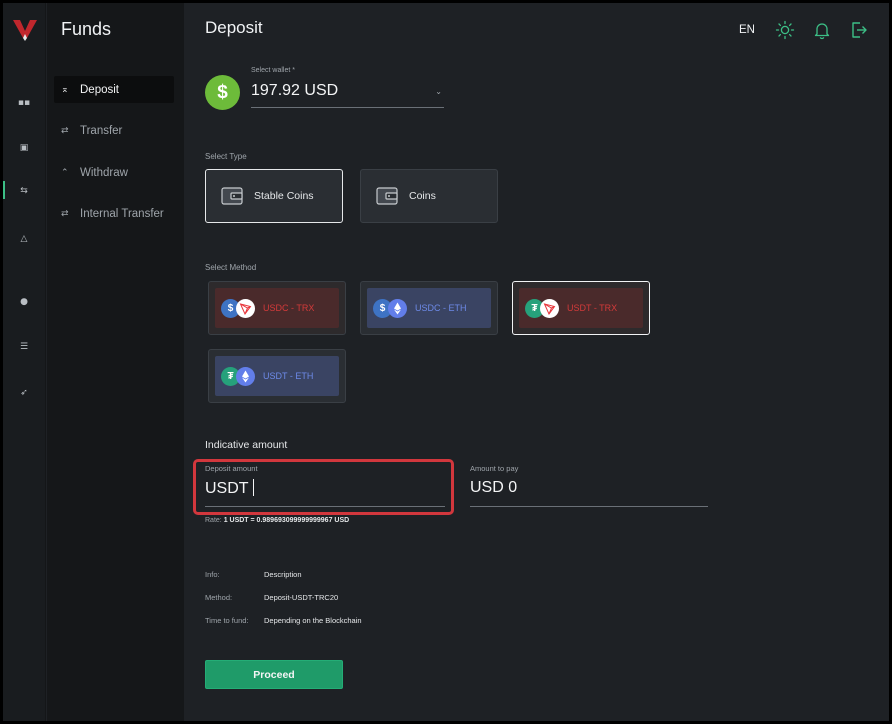 The image size is (892, 724). What do you see at coordinates (99, 89) in the screenshot?
I see `sidebar-item-label: Deposit` at bounding box center [99, 89].